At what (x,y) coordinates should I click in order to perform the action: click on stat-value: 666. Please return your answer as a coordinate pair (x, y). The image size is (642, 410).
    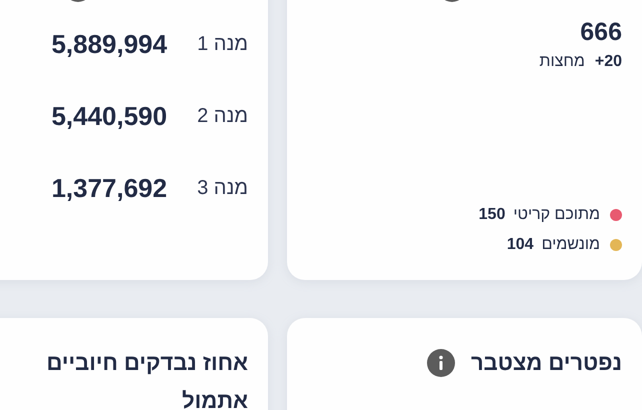
    Looking at the image, I should click on (600, 32).